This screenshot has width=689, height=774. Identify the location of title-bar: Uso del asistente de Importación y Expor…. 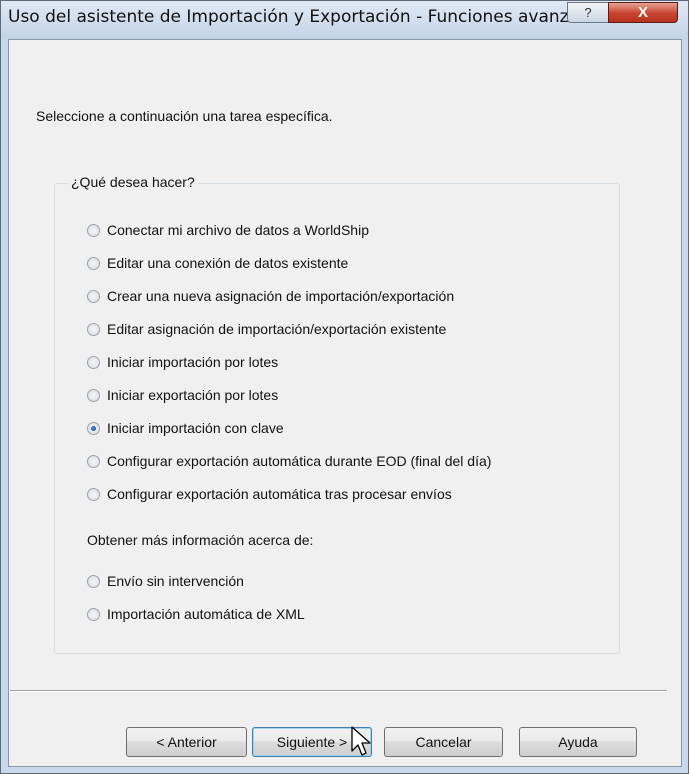
(344, 20).